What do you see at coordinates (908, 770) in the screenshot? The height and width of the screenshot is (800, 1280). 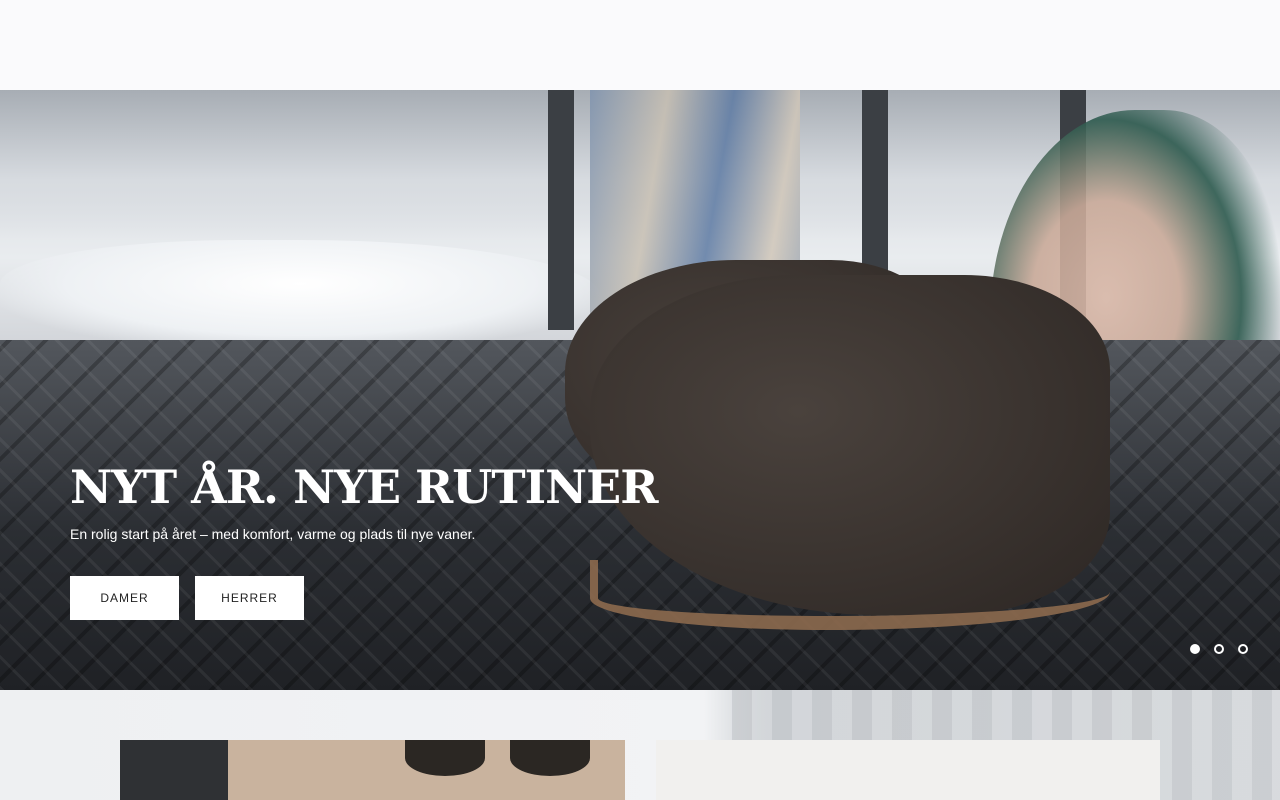 I see `category-card` at bounding box center [908, 770].